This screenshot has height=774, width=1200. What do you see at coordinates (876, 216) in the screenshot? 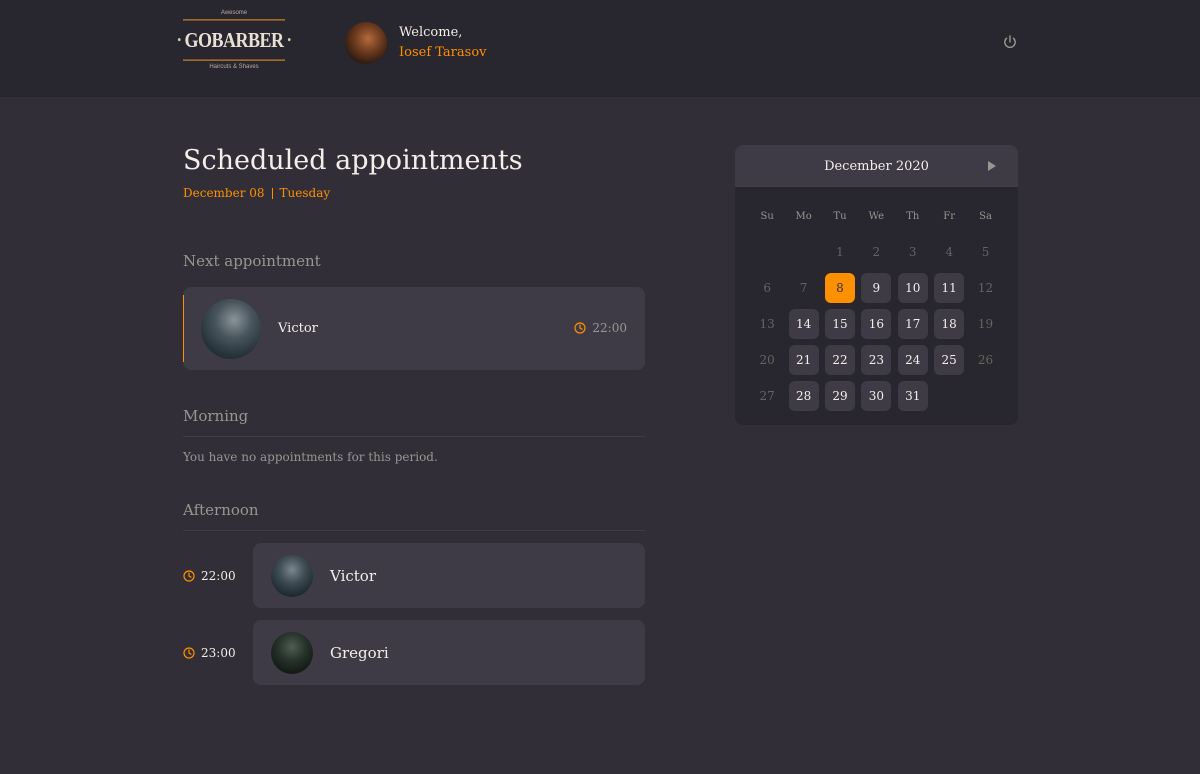
I see `calendar-weekdays: Su Mo Tu We Th Fr Sa` at bounding box center [876, 216].